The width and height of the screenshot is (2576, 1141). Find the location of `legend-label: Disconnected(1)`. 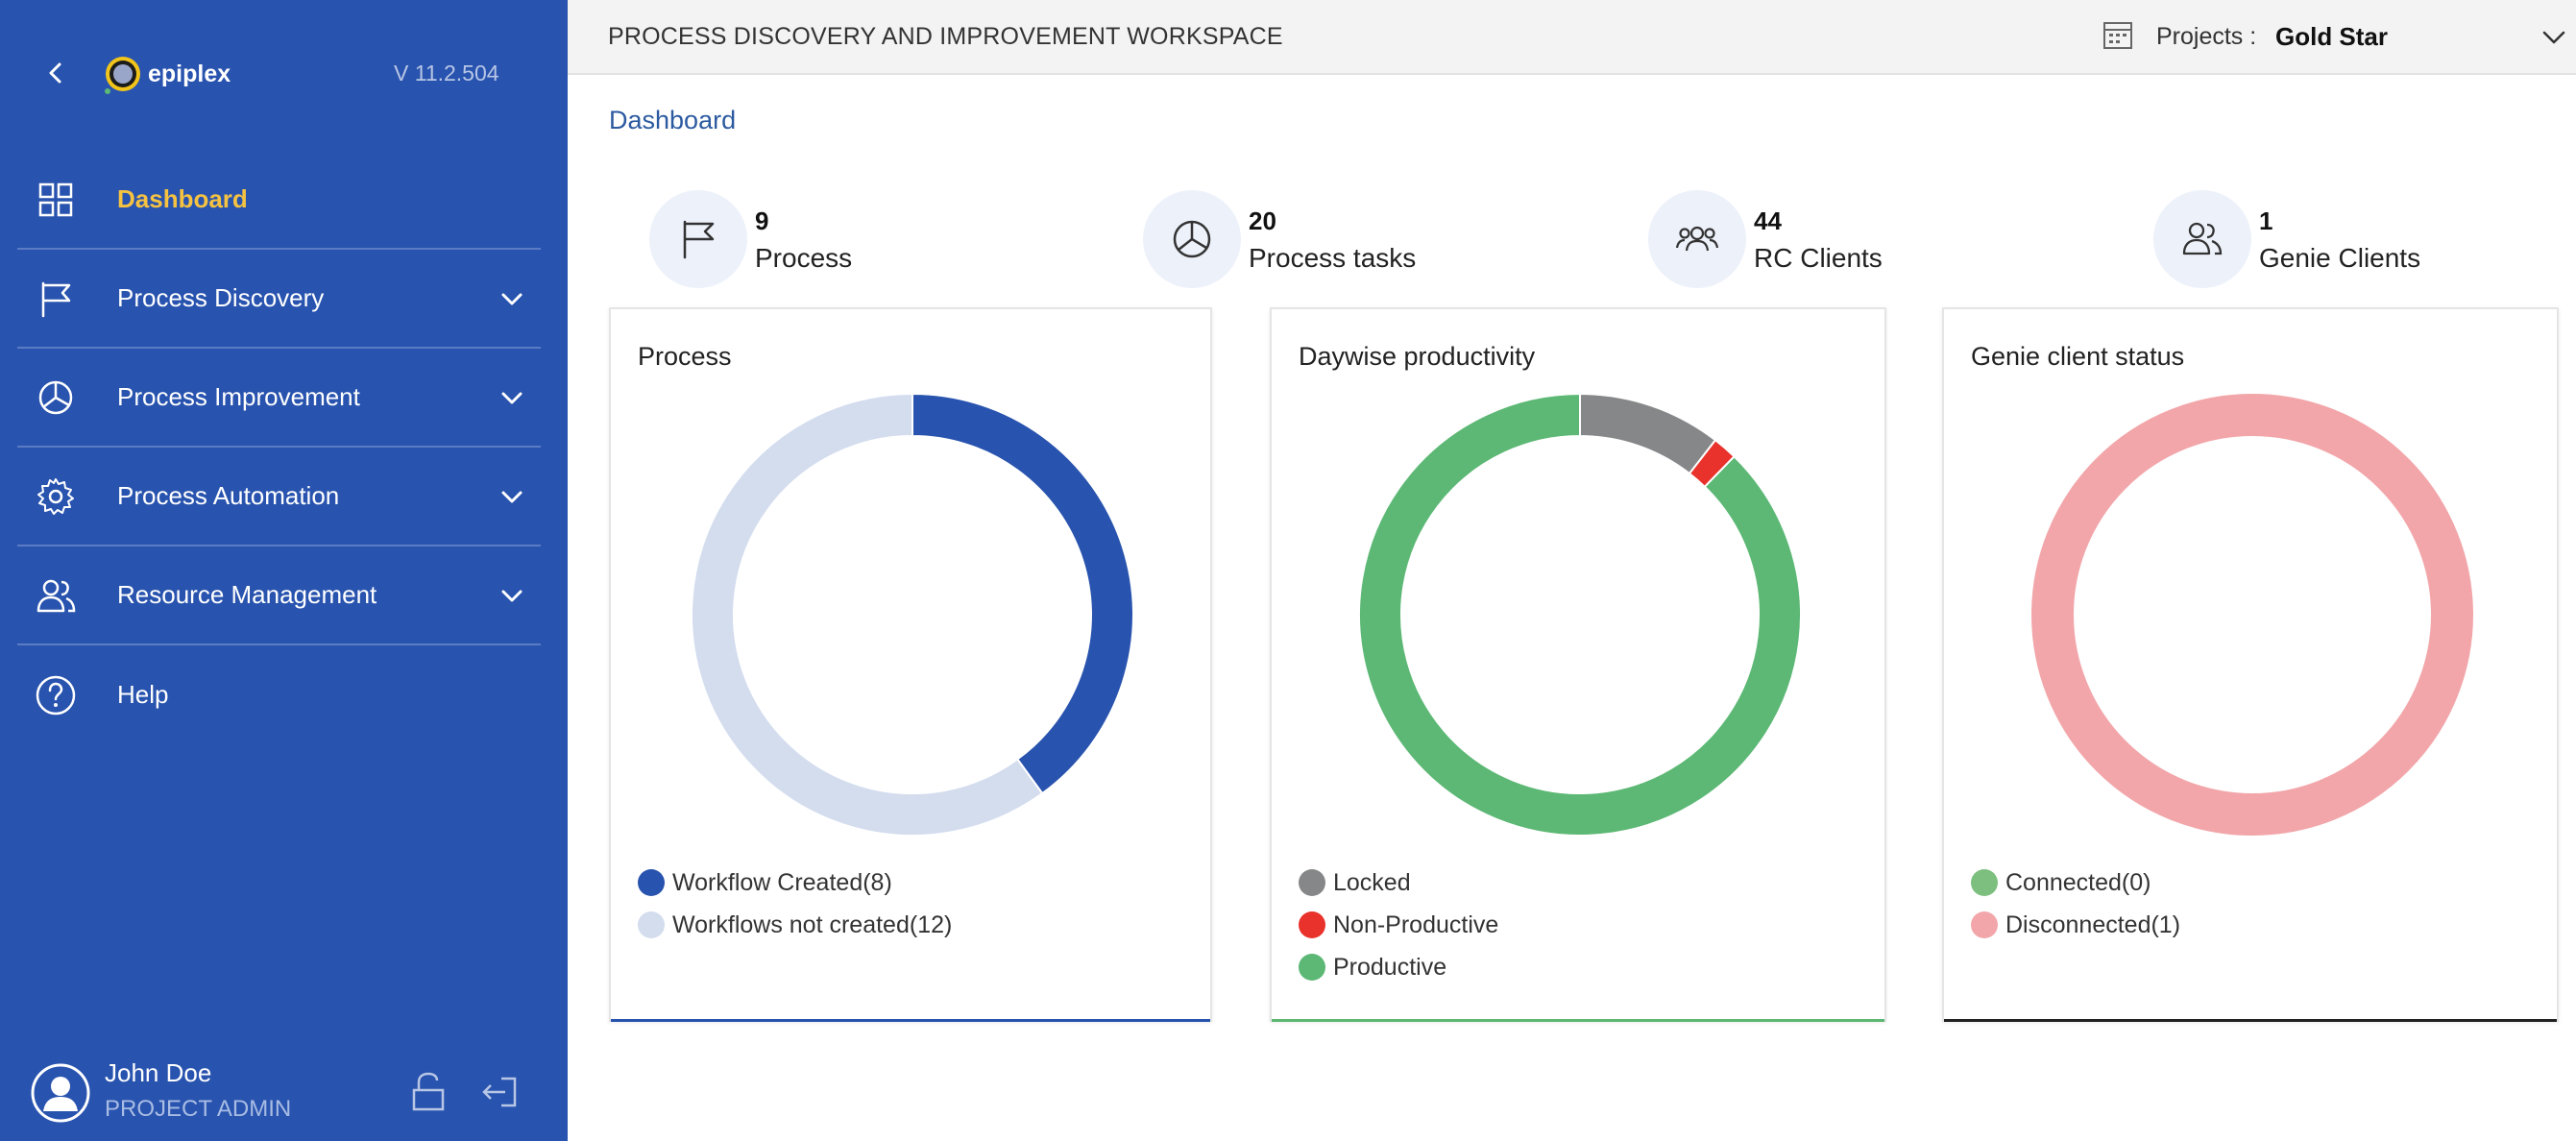

legend-label: Disconnected(1) is located at coordinates (2093, 924).